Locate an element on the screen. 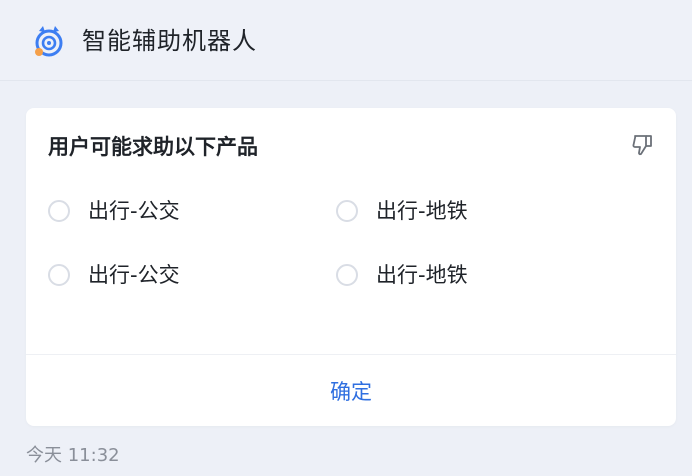 Image resolution: width=692 pixels, height=476 pixels. thumbs-down-icon is located at coordinates (643, 145).